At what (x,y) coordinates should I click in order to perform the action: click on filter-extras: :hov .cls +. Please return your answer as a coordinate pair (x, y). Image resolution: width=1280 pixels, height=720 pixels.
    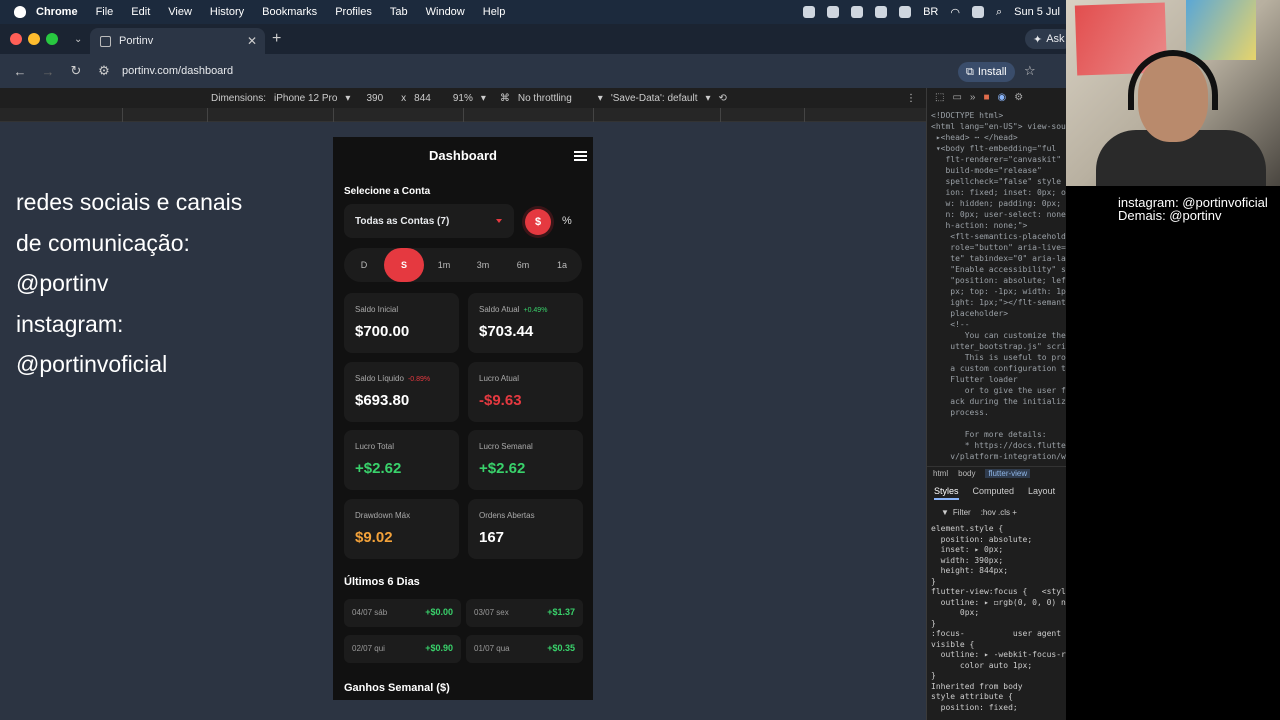
    Looking at the image, I should click on (999, 512).